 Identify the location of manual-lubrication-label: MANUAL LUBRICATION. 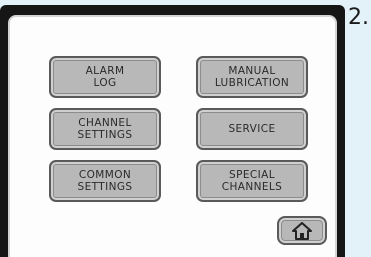
(252, 77).